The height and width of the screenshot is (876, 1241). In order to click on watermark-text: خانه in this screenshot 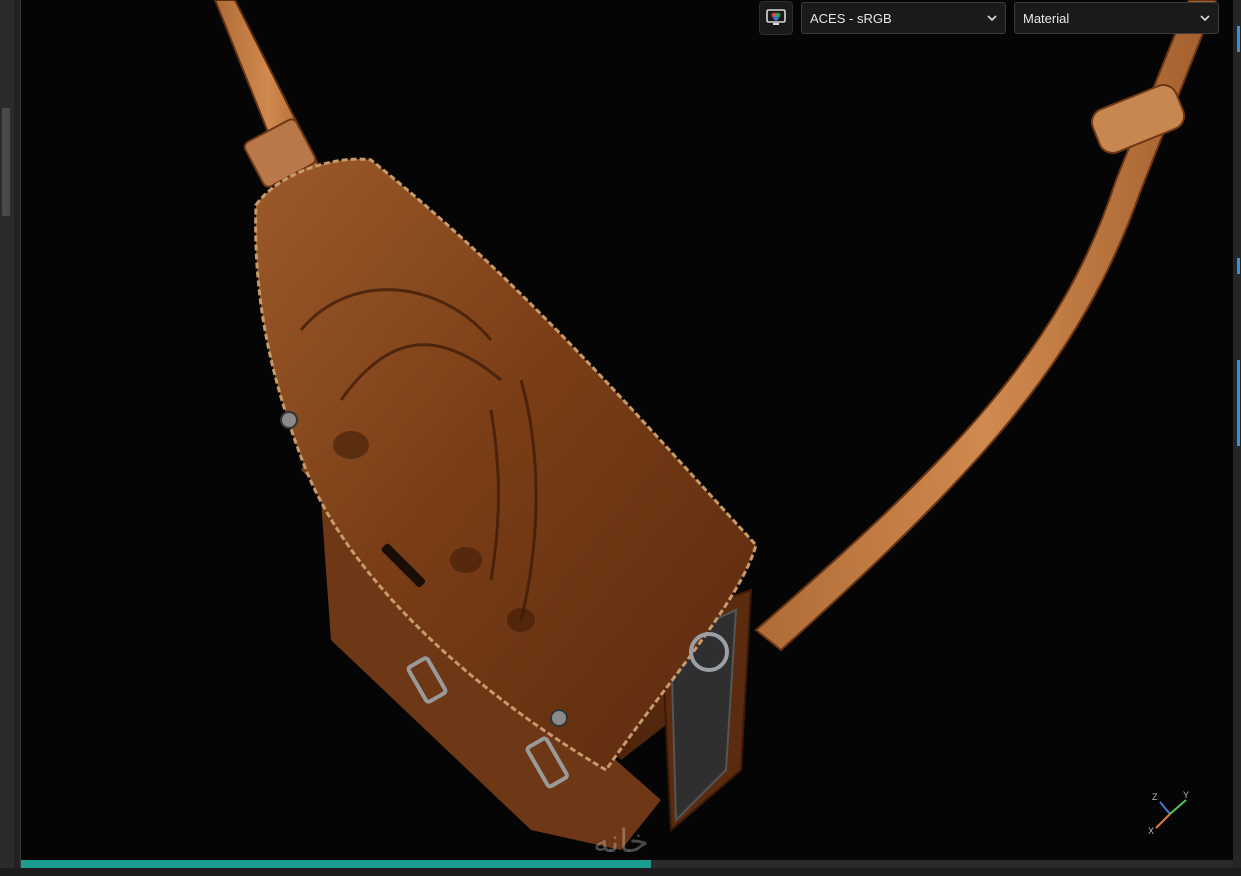, I will do `click(621, 841)`.